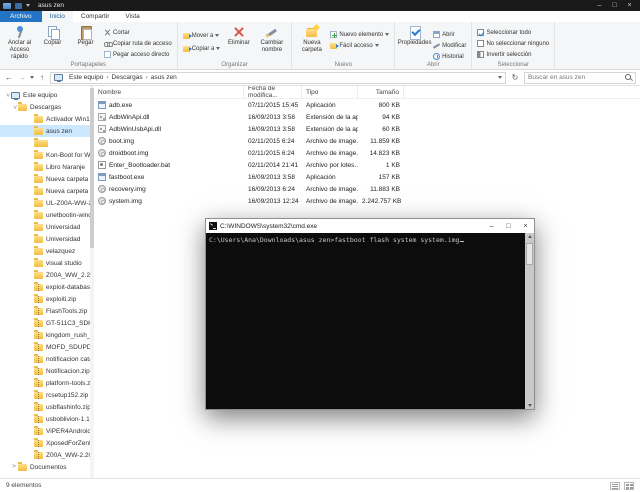 This screenshot has height=492, width=640. What do you see at coordinates (449, 34) in the screenshot?
I see `open-button: Abrir` at bounding box center [449, 34].